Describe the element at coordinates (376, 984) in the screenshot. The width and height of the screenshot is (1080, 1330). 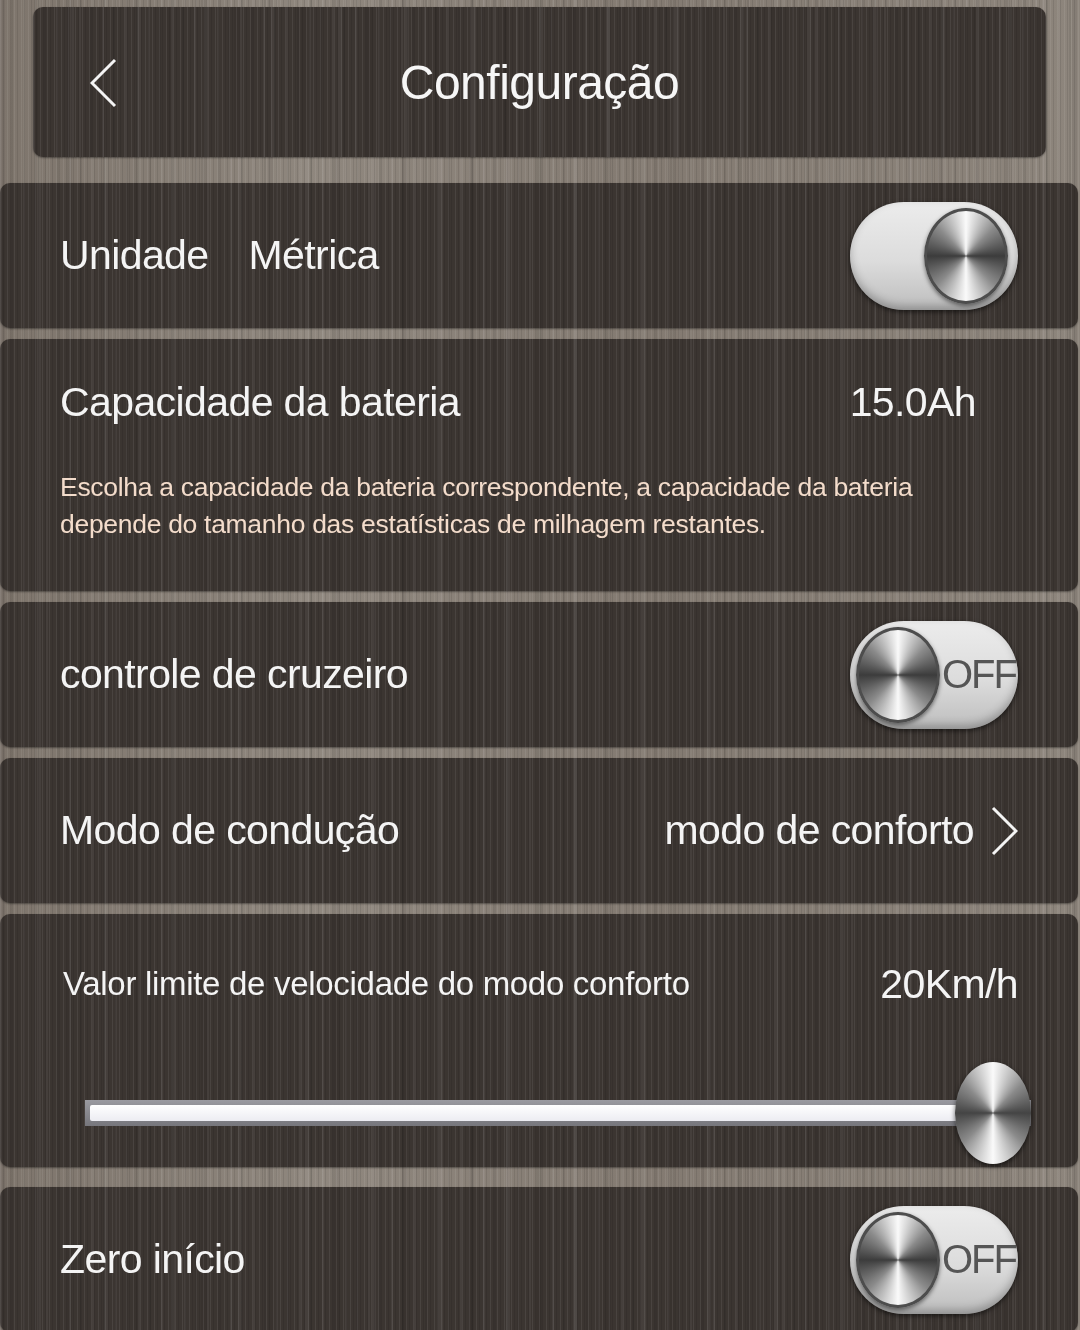
I see `setting-label: Valor limite de velocidade do modo conforto` at that location.